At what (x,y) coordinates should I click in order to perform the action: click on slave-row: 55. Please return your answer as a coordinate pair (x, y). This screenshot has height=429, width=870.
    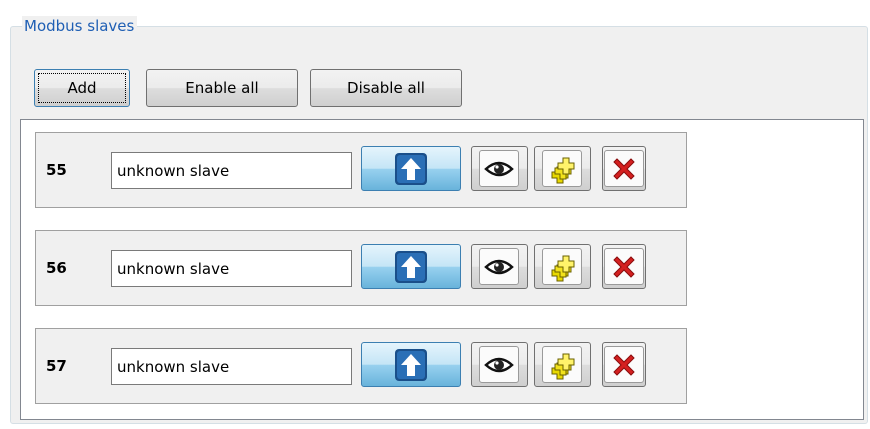
    Looking at the image, I should click on (361, 170).